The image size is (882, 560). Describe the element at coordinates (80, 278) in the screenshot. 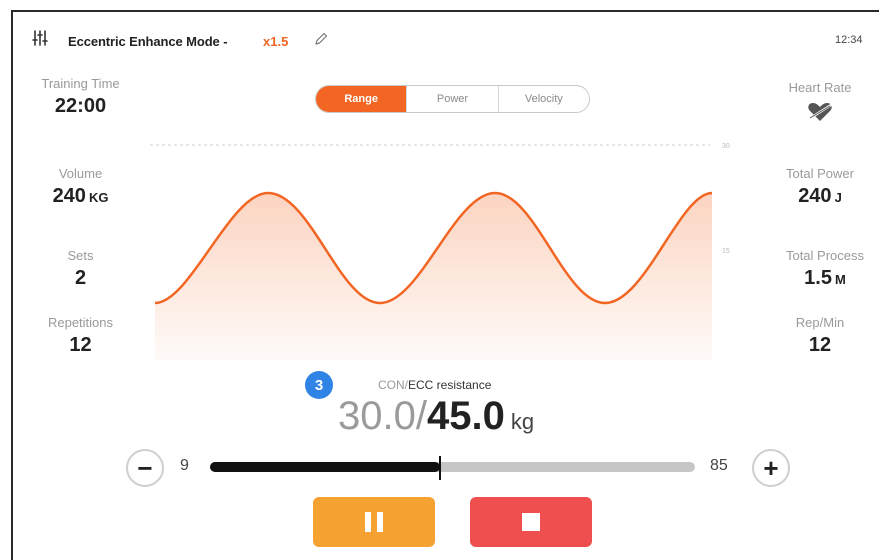

I see `stat-value: 2` at that location.